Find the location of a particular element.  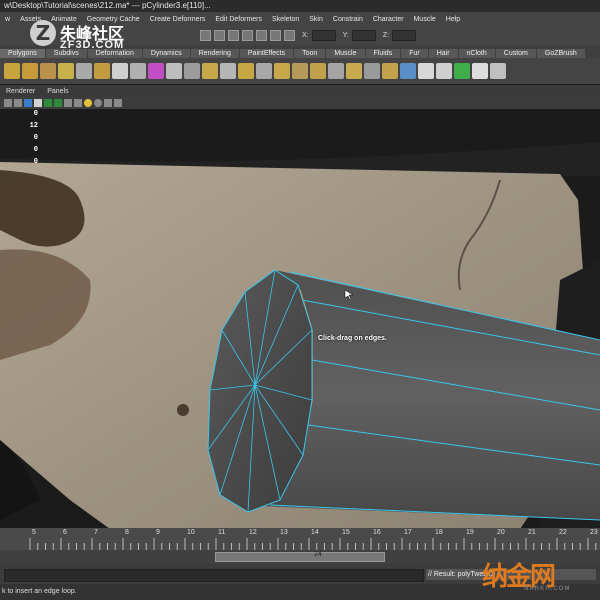

checker-uv-icon is located at coordinates (426, 71).